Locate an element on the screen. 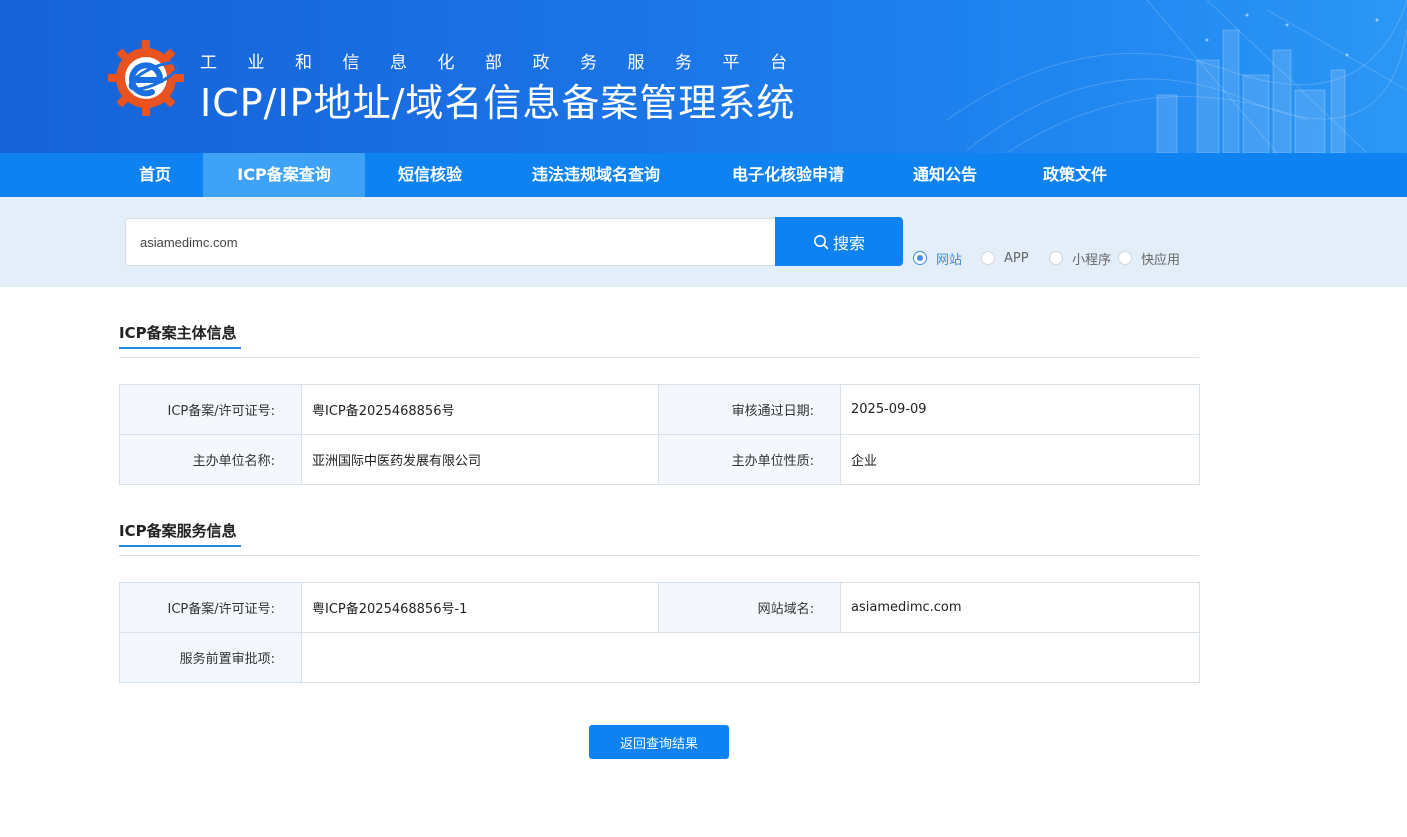  nav-icp-query: ICP备案查询 is located at coordinates (284, 175).